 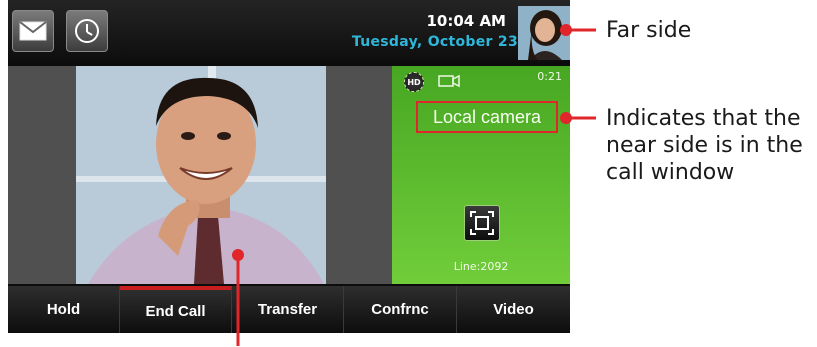 I want to click on callout-far-side: Far side, so click(x=649, y=30).